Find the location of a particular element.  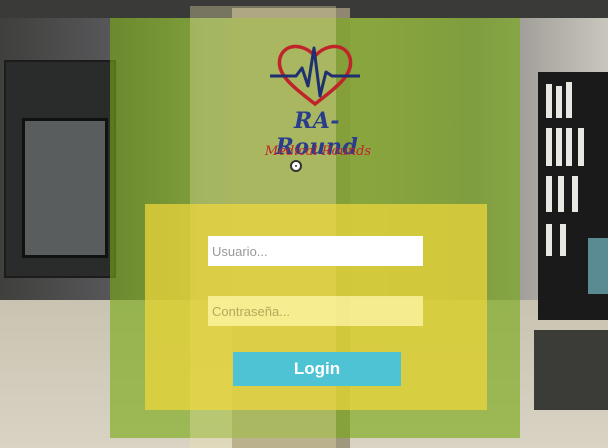

app-logo-subtitle: Medical Rounds is located at coordinates (318, 151).